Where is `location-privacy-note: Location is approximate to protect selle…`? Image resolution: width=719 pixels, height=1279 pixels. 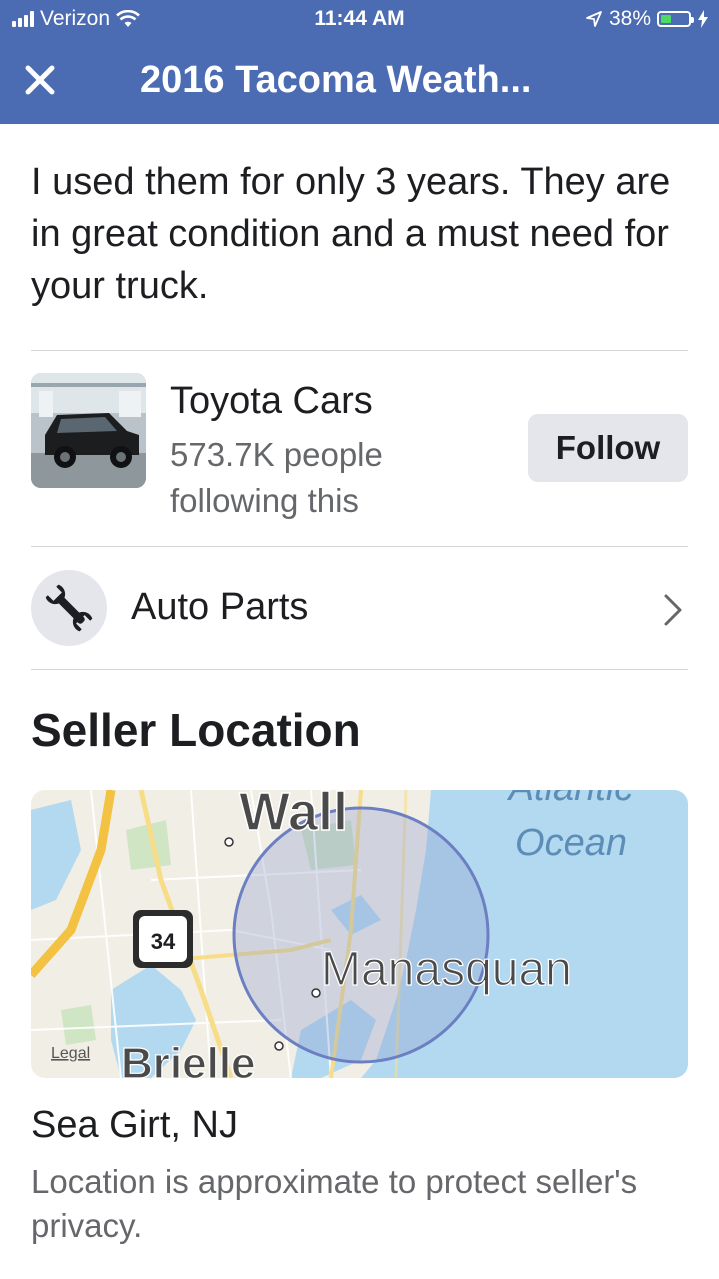 location-privacy-note: Location is approximate to protect selle… is located at coordinates (334, 1203).